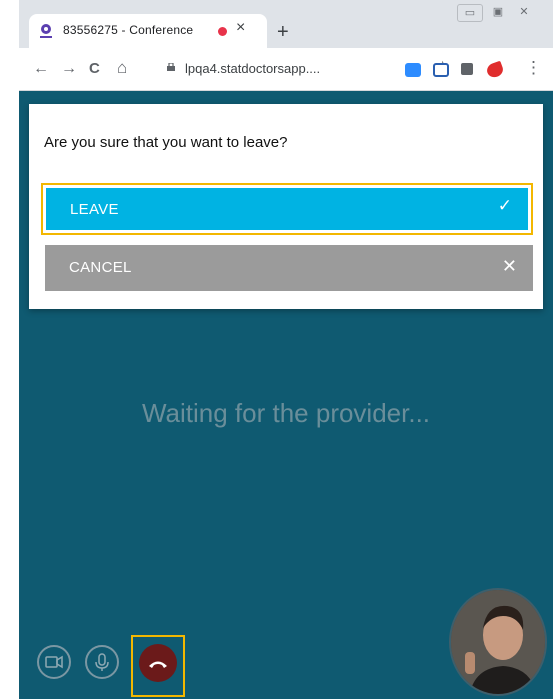 The image size is (556, 699). What do you see at coordinates (524, 13) in the screenshot?
I see `close-window-icon: ✕` at bounding box center [524, 13].